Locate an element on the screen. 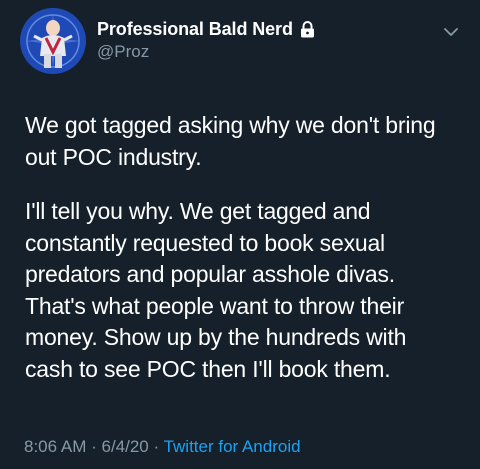  tweet-date: 6/4/20 is located at coordinates (124, 446).